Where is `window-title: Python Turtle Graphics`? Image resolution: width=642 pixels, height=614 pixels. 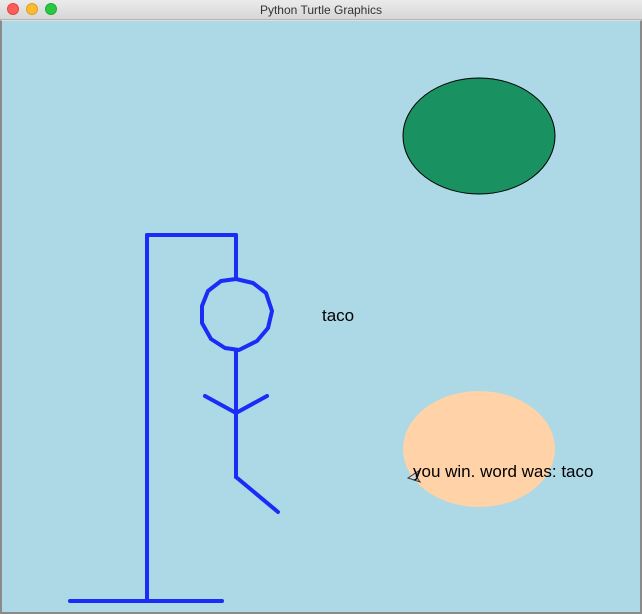 window-title: Python Turtle Graphics is located at coordinates (321, 10).